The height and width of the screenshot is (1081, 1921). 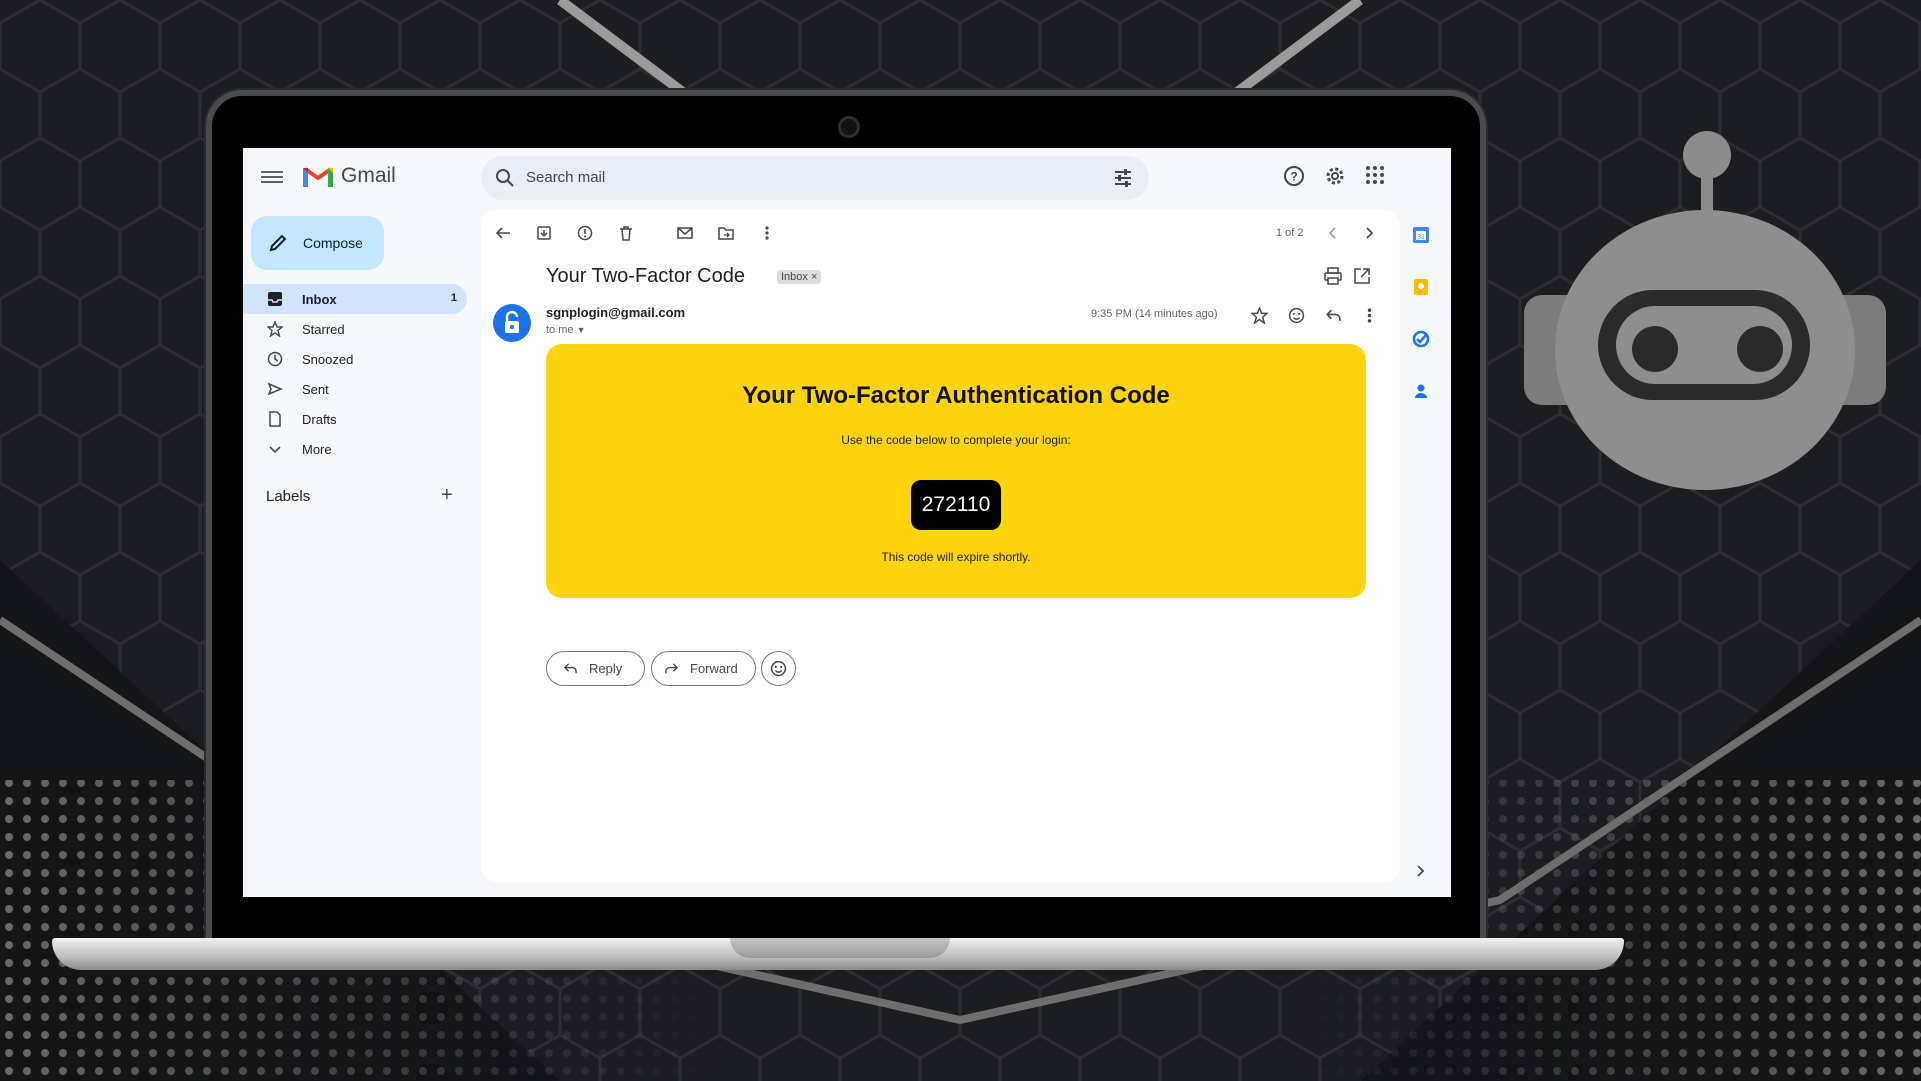 I want to click on labels-heading: Labels, so click(x=288, y=496).